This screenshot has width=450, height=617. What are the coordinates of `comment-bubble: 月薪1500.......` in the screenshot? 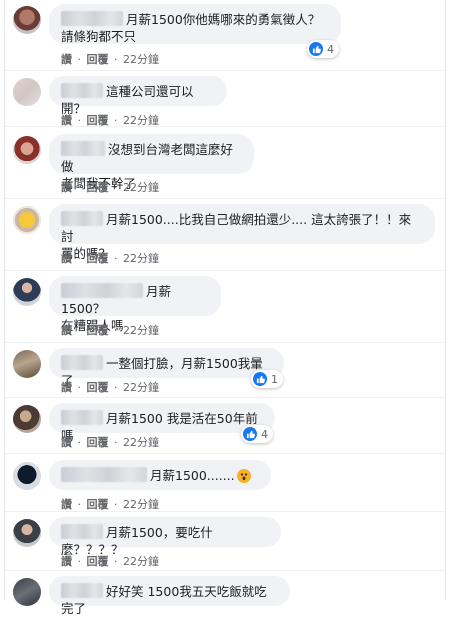 It's located at (160, 475).